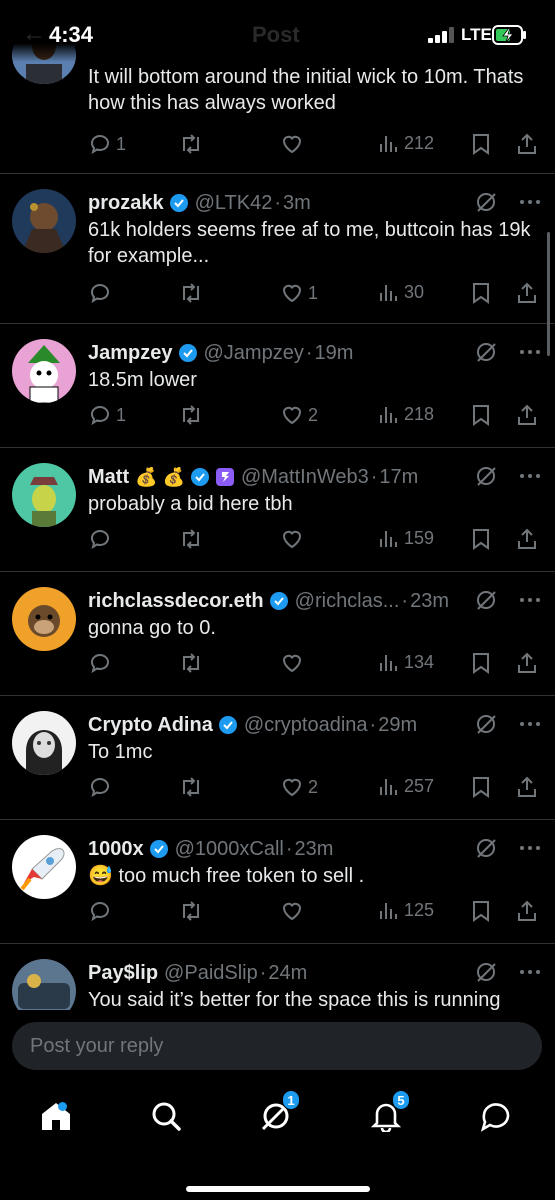 The width and height of the screenshot is (555, 1200). I want to click on timestamp: 3m, so click(297, 203).